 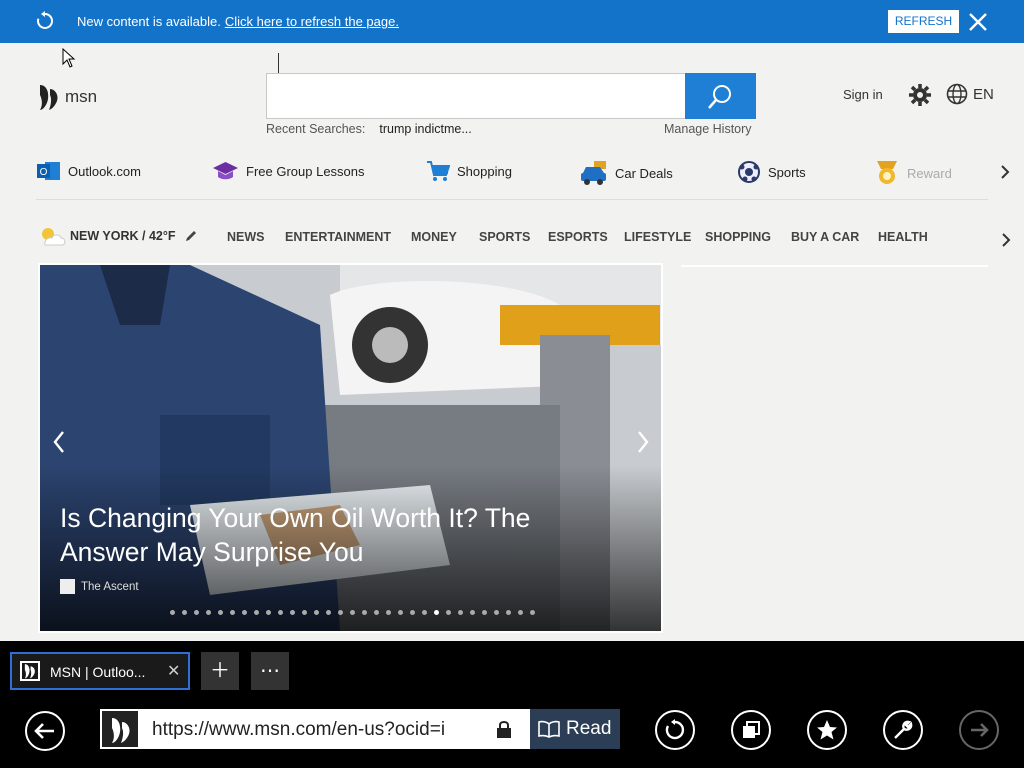 What do you see at coordinates (356, 612) in the screenshot?
I see `carousel-dots` at bounding box center [356, 612].